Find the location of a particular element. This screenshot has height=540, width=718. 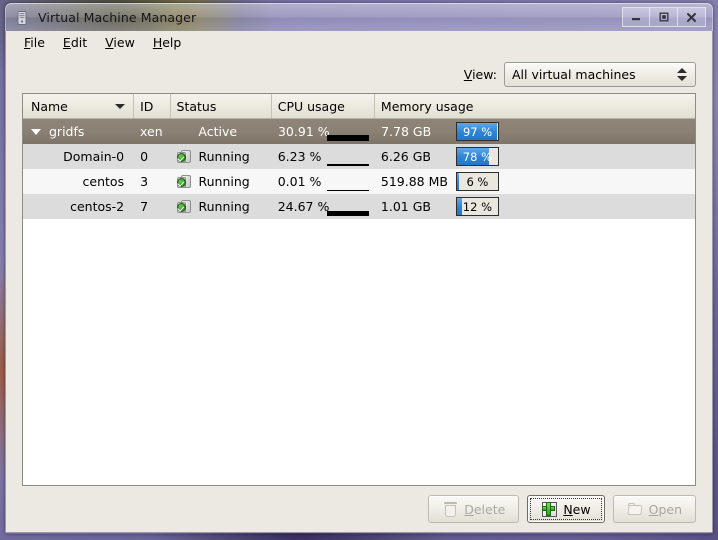

menu-edit: Edit is located at coordinates (76, 42).